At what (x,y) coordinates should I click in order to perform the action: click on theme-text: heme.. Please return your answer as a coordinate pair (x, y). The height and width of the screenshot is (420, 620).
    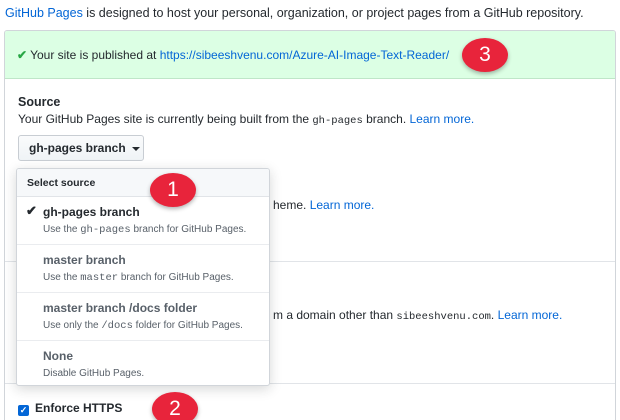
    Looking at the image, I should click on (291, 205).